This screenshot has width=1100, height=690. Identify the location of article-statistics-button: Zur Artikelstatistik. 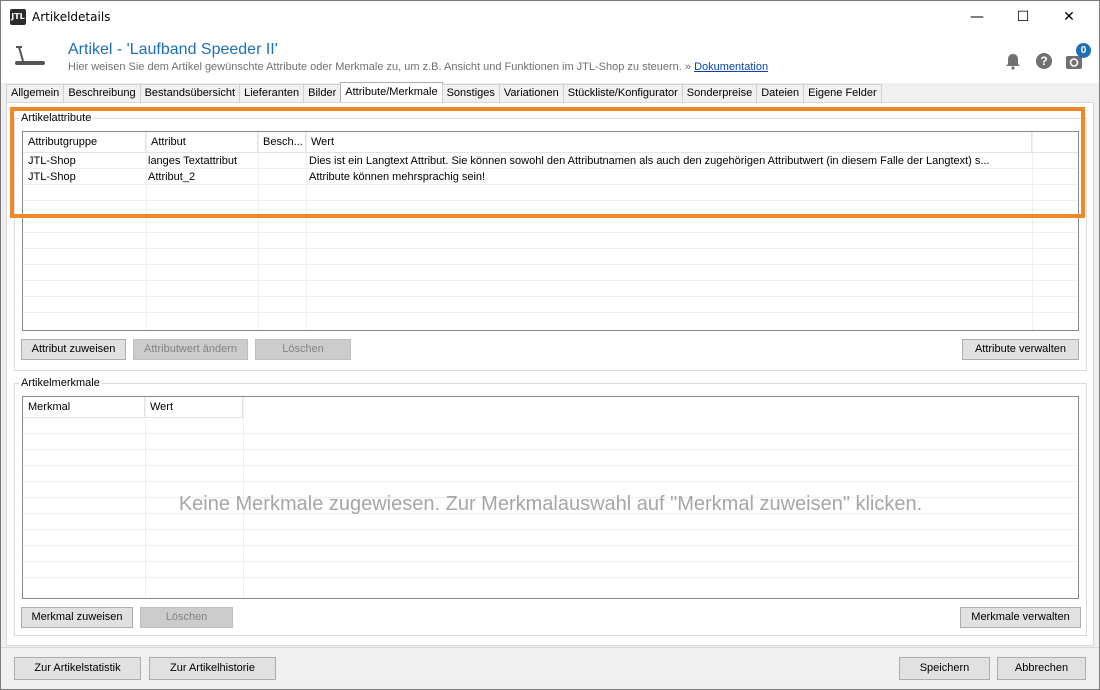
(77, 668).